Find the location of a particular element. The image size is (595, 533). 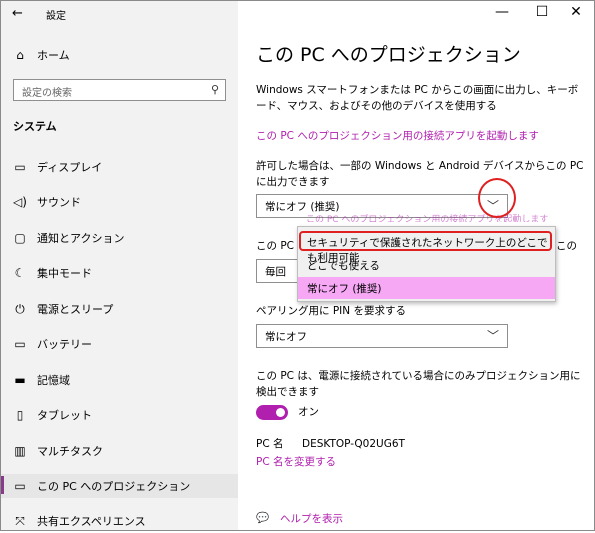

sidebar-item-shared-experiences: ⤧ 共有エクスペリエンス is located at coordinates (119, 521).